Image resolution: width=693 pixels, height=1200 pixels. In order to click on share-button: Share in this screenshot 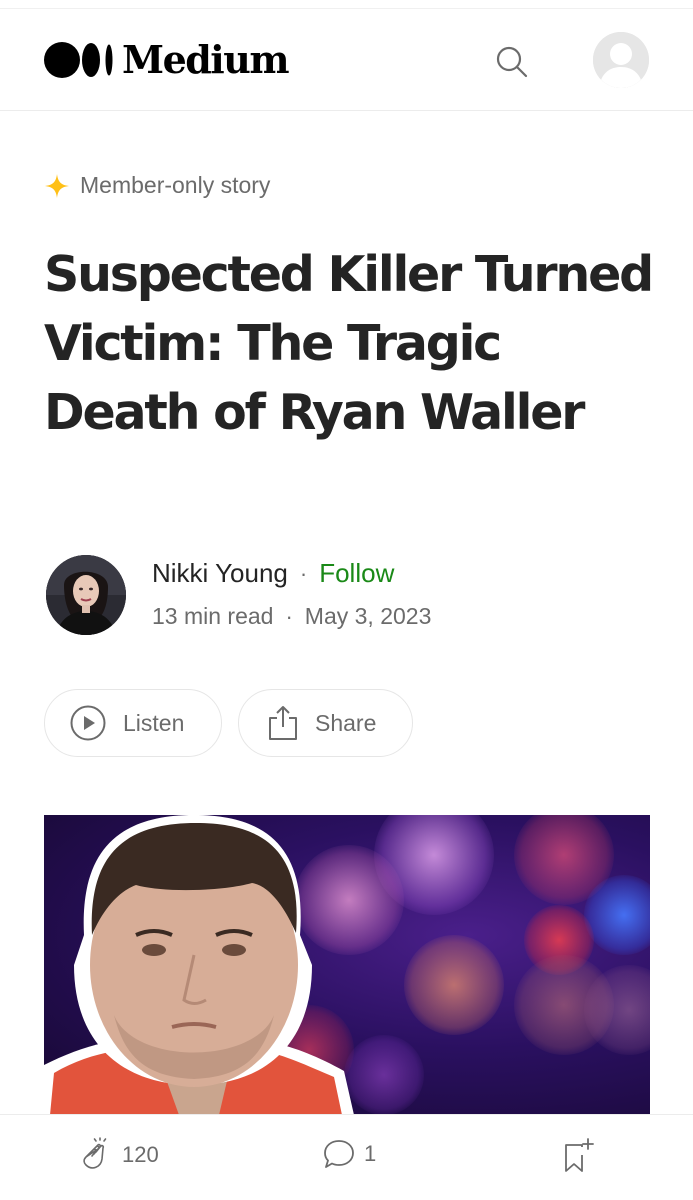, I will do `click(325, 723)`.